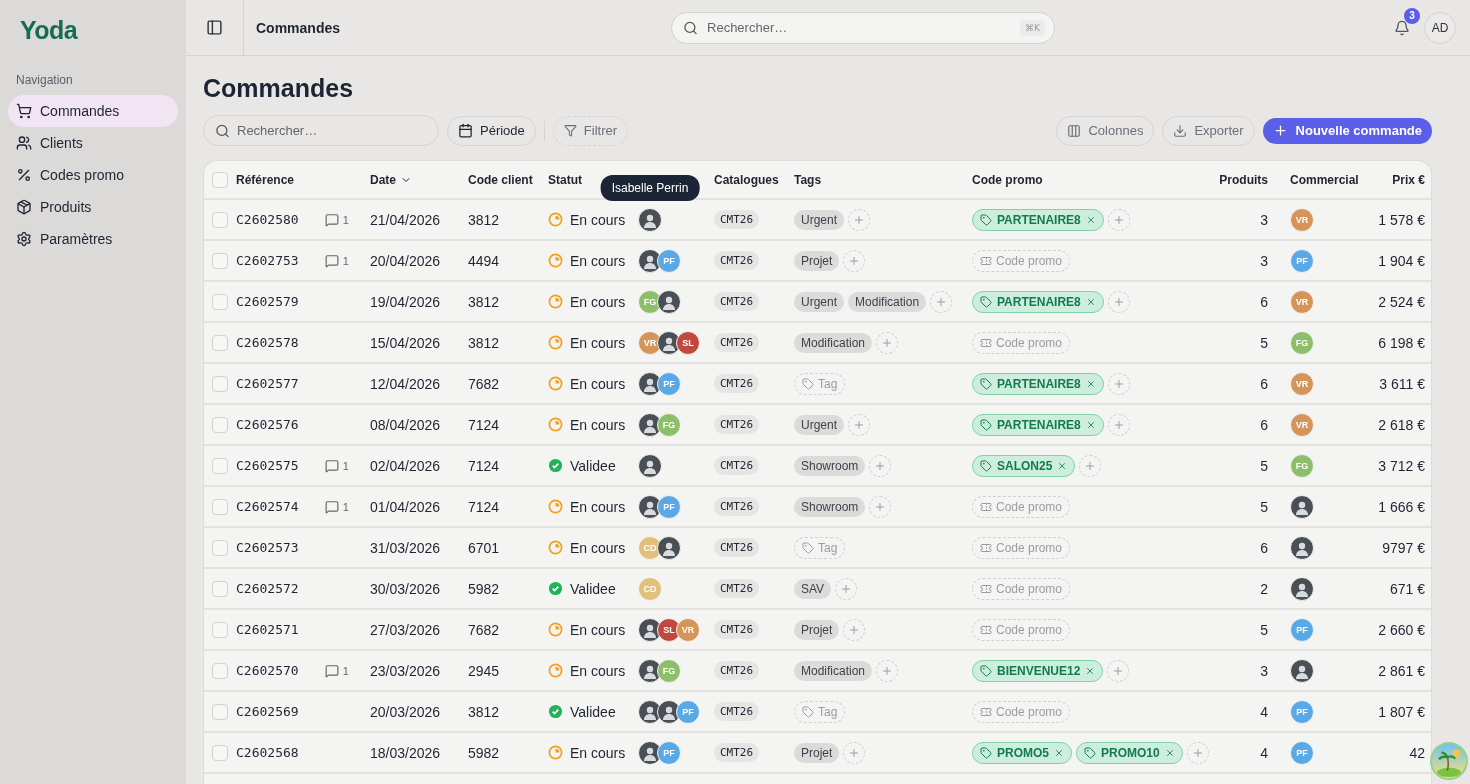  Describe the element at coordinates (598, 301) in the screenshot. I see `status-label: En cours` at that location.